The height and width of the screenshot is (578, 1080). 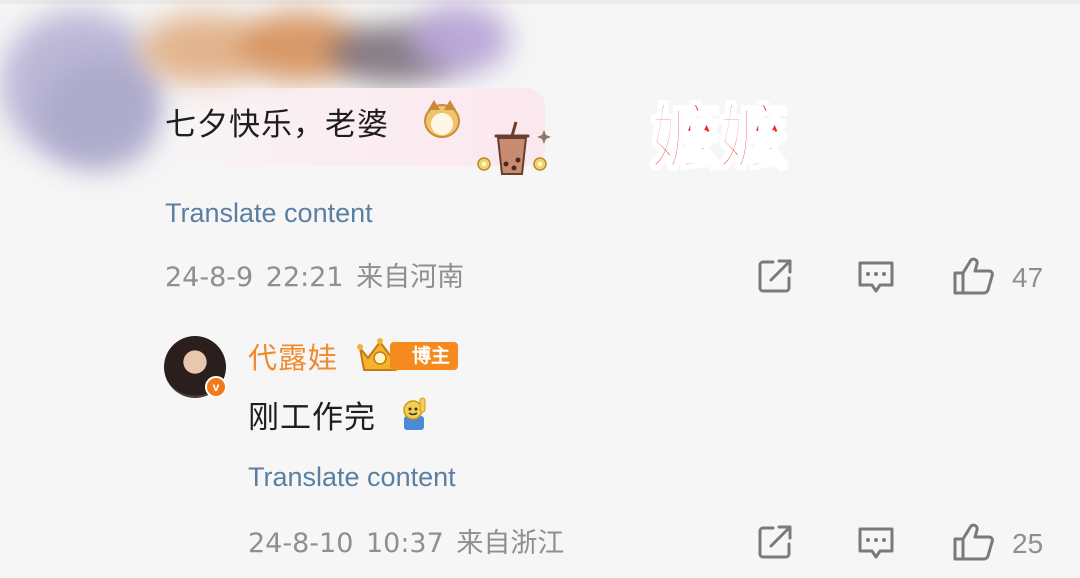 What do you see at coordinates (254, 277) in the screenshot?
I see `comment-timestamp: 24-8-9 22:21` at bounding box center [254, 277].